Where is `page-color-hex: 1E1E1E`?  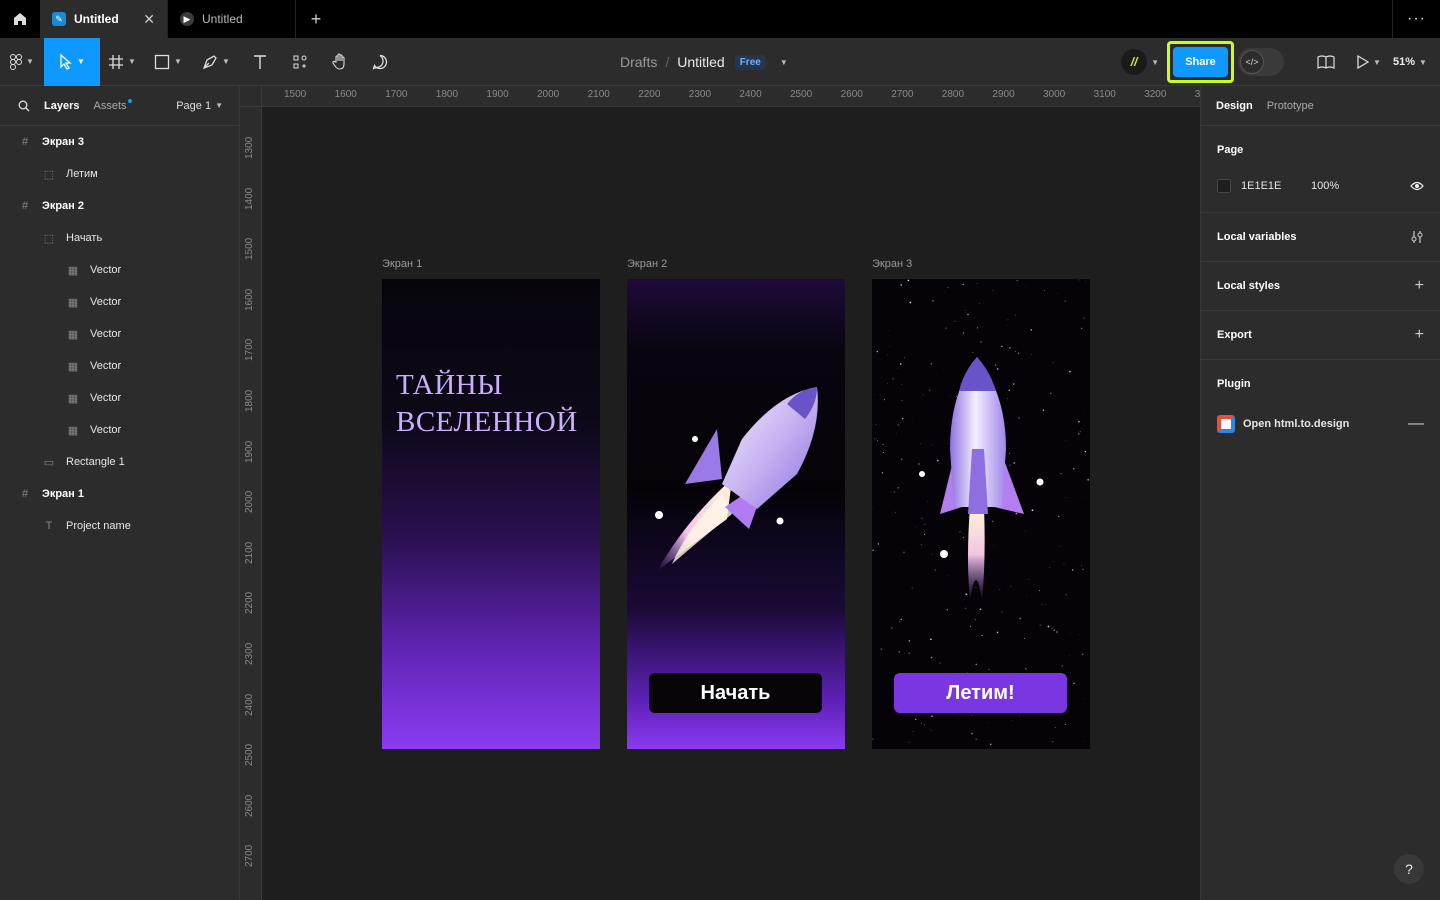
page-color-hex: 1E1E1E is located at coordinates (1271, 186).